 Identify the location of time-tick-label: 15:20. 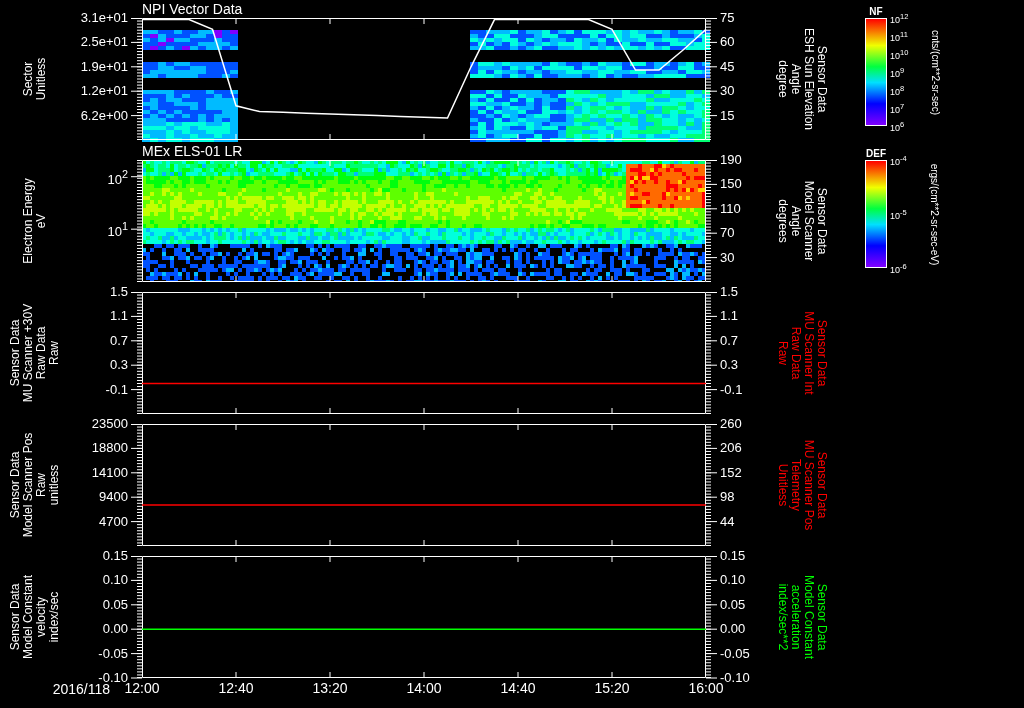
(612, 688).